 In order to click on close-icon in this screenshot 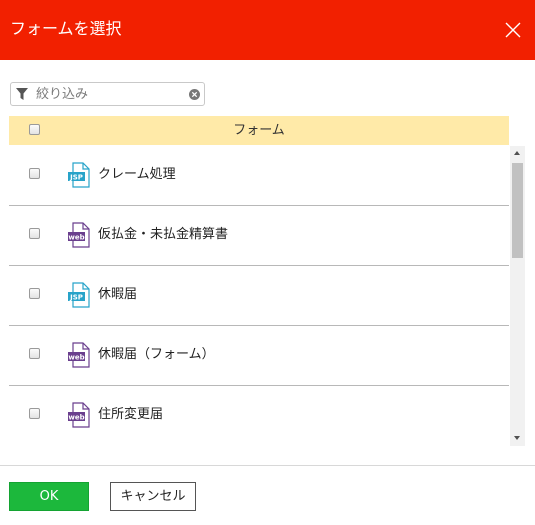, I will do `click(513, 30)`.